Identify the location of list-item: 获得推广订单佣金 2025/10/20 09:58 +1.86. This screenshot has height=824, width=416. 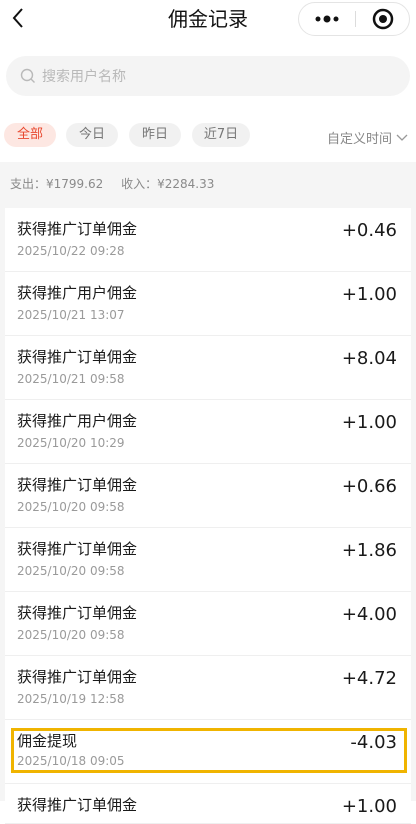
(208, 560).